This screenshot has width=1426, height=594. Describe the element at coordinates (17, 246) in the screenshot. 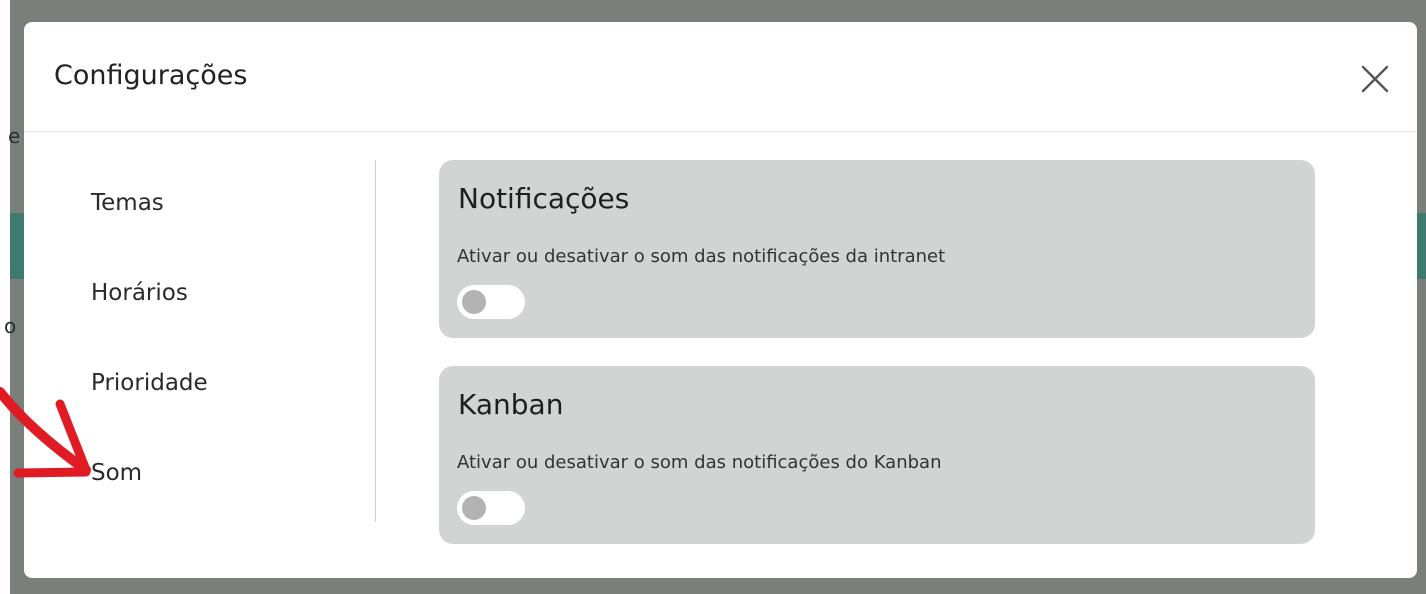

I see `backdrop-teal-bar-left` at that location.